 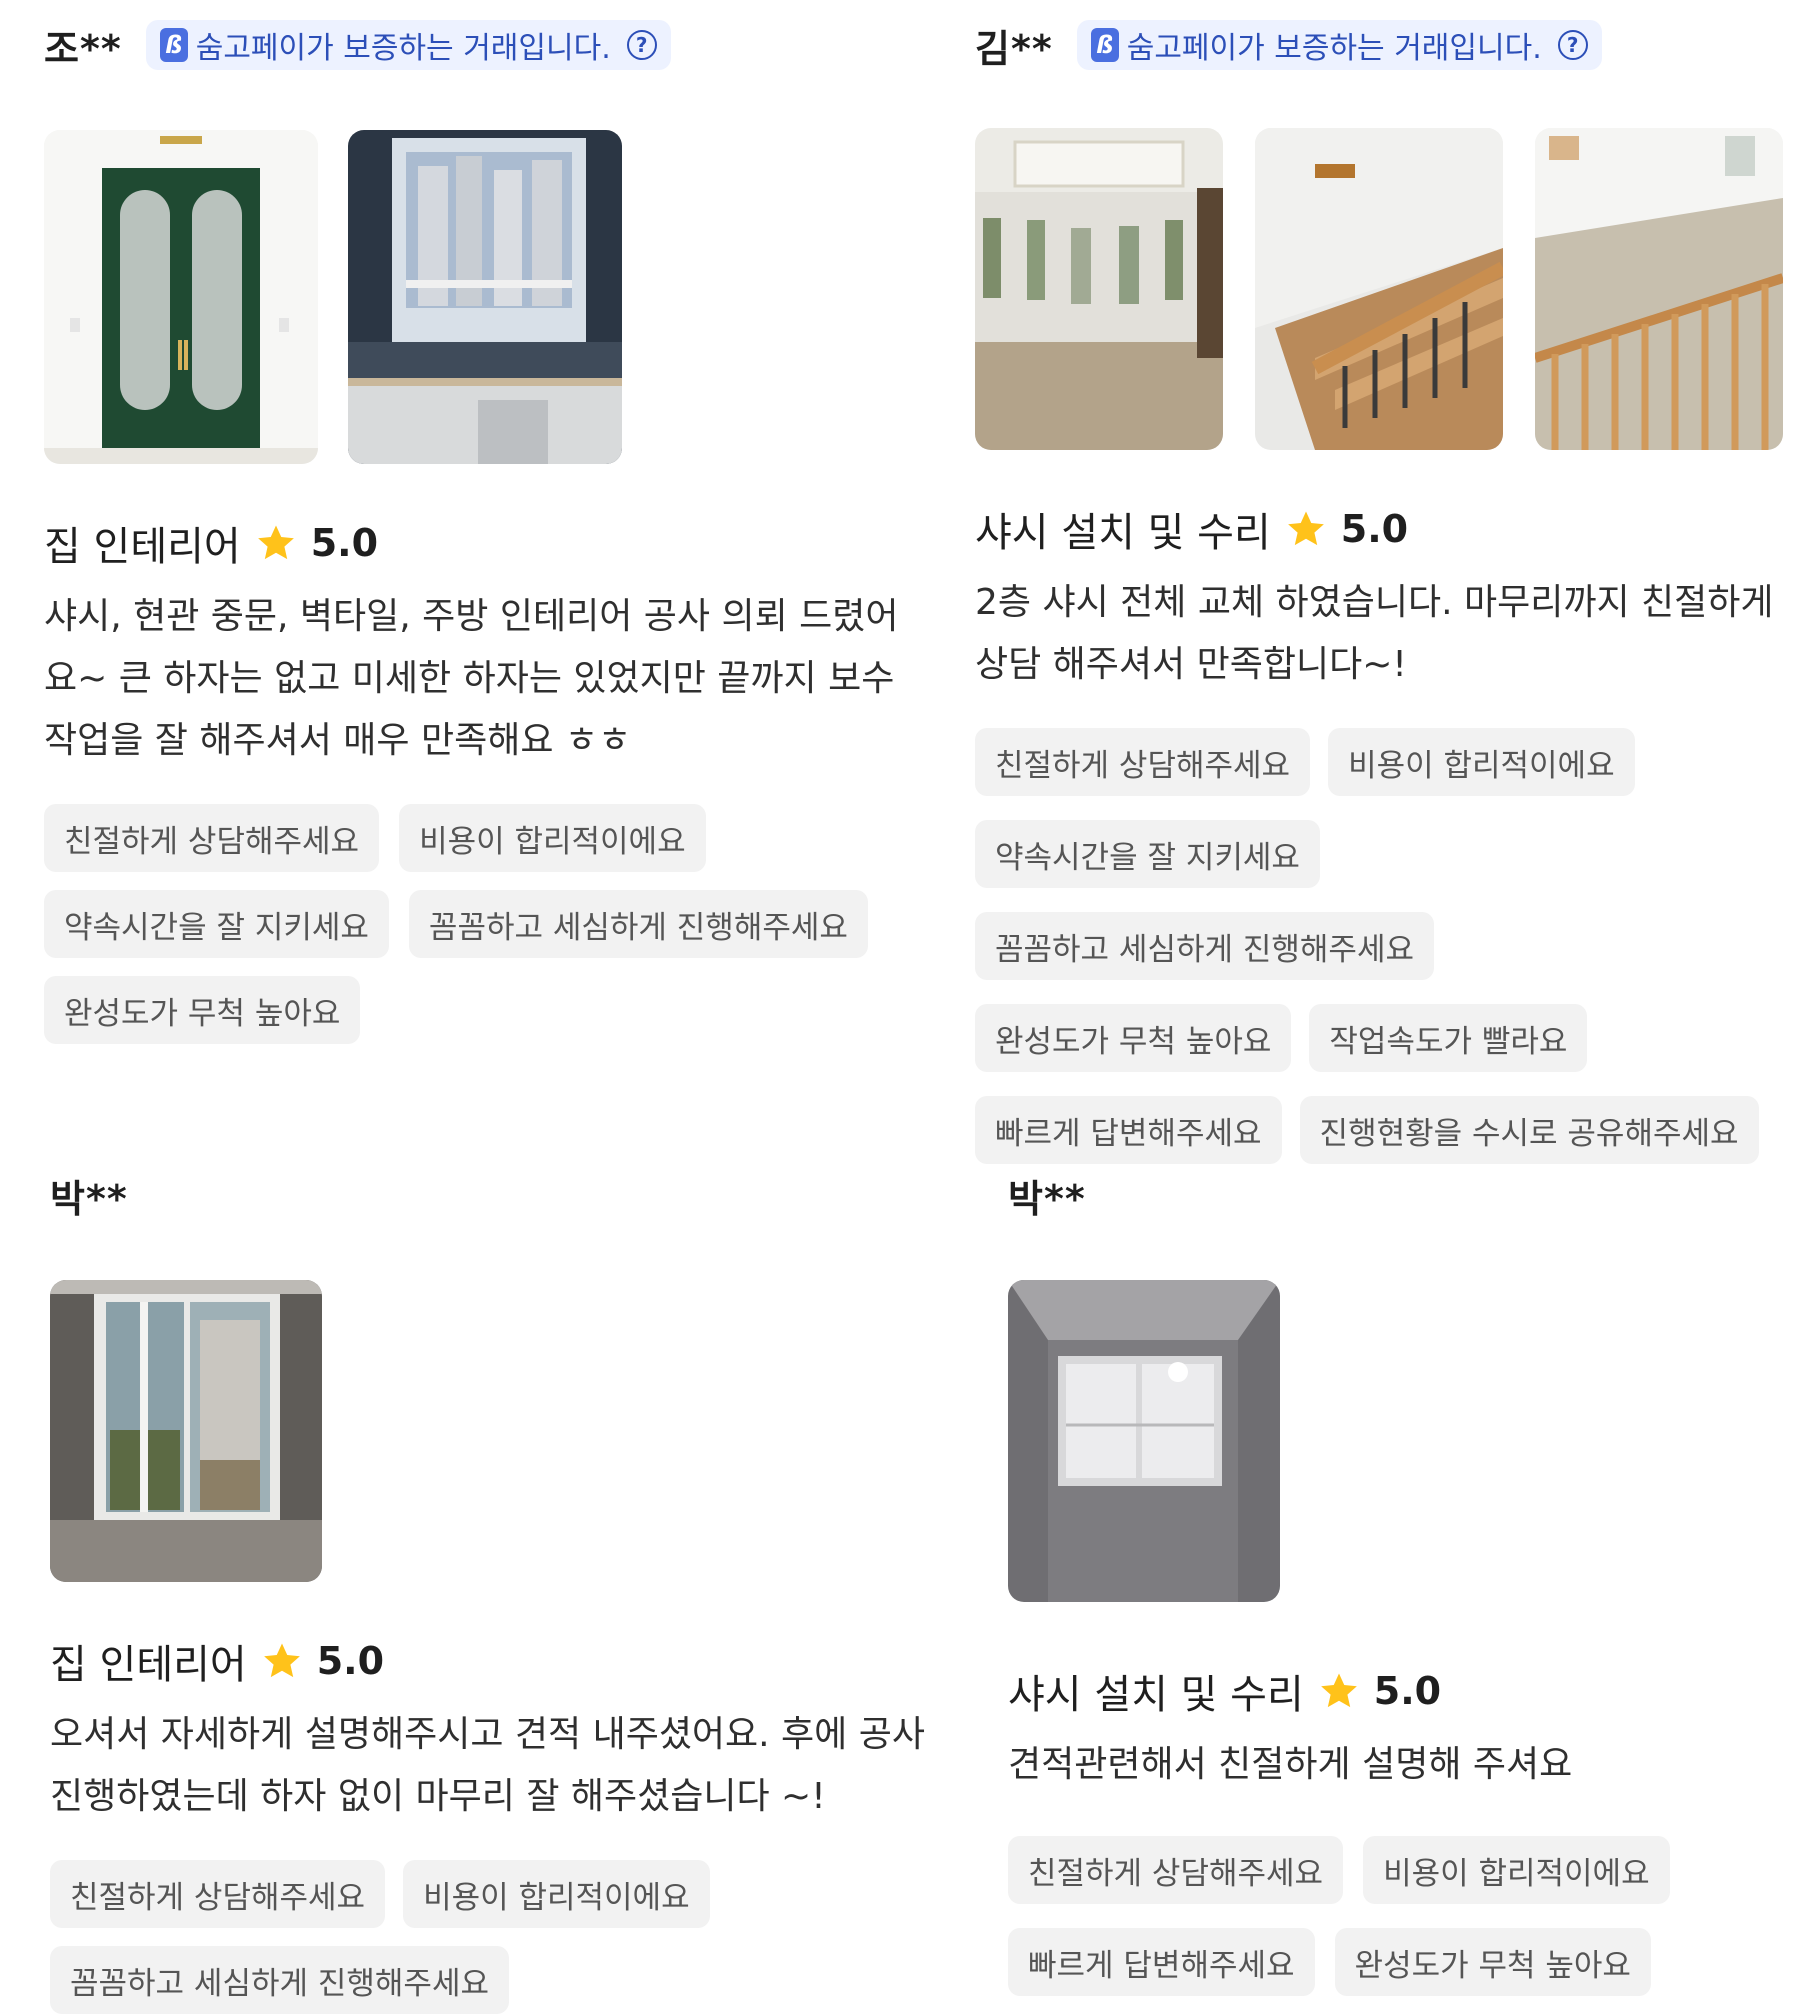 I want to click on review-header: 조** ß 숨고페이가 보증하는 거래입니다. ?, so click(x=484, y=45).